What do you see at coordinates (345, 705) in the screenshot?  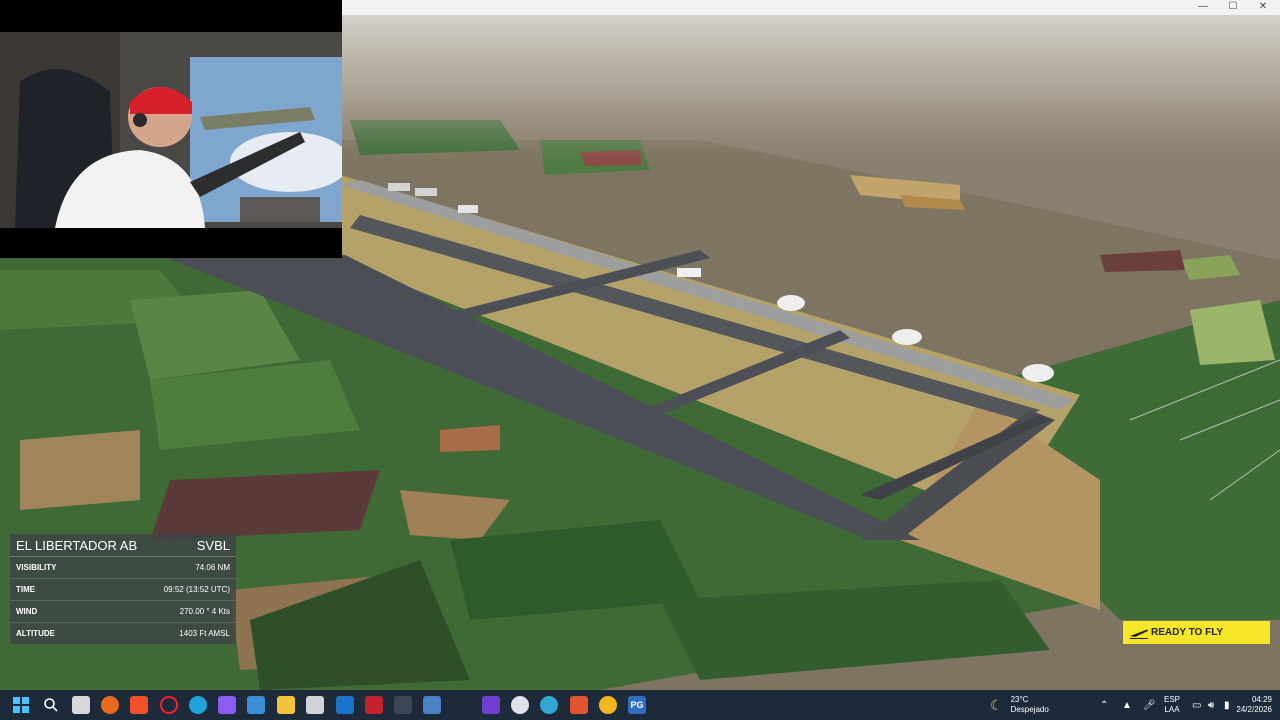 I see `outlook-icon` at bounding box center [345, 705].